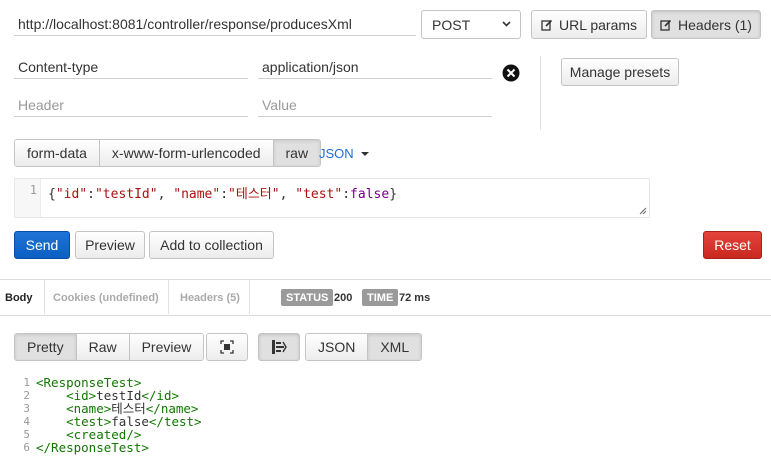  What do you see at coordinates (26, 382) in the screenshot?
I see `code-line-number: 1` at bounding box center [26, 382].